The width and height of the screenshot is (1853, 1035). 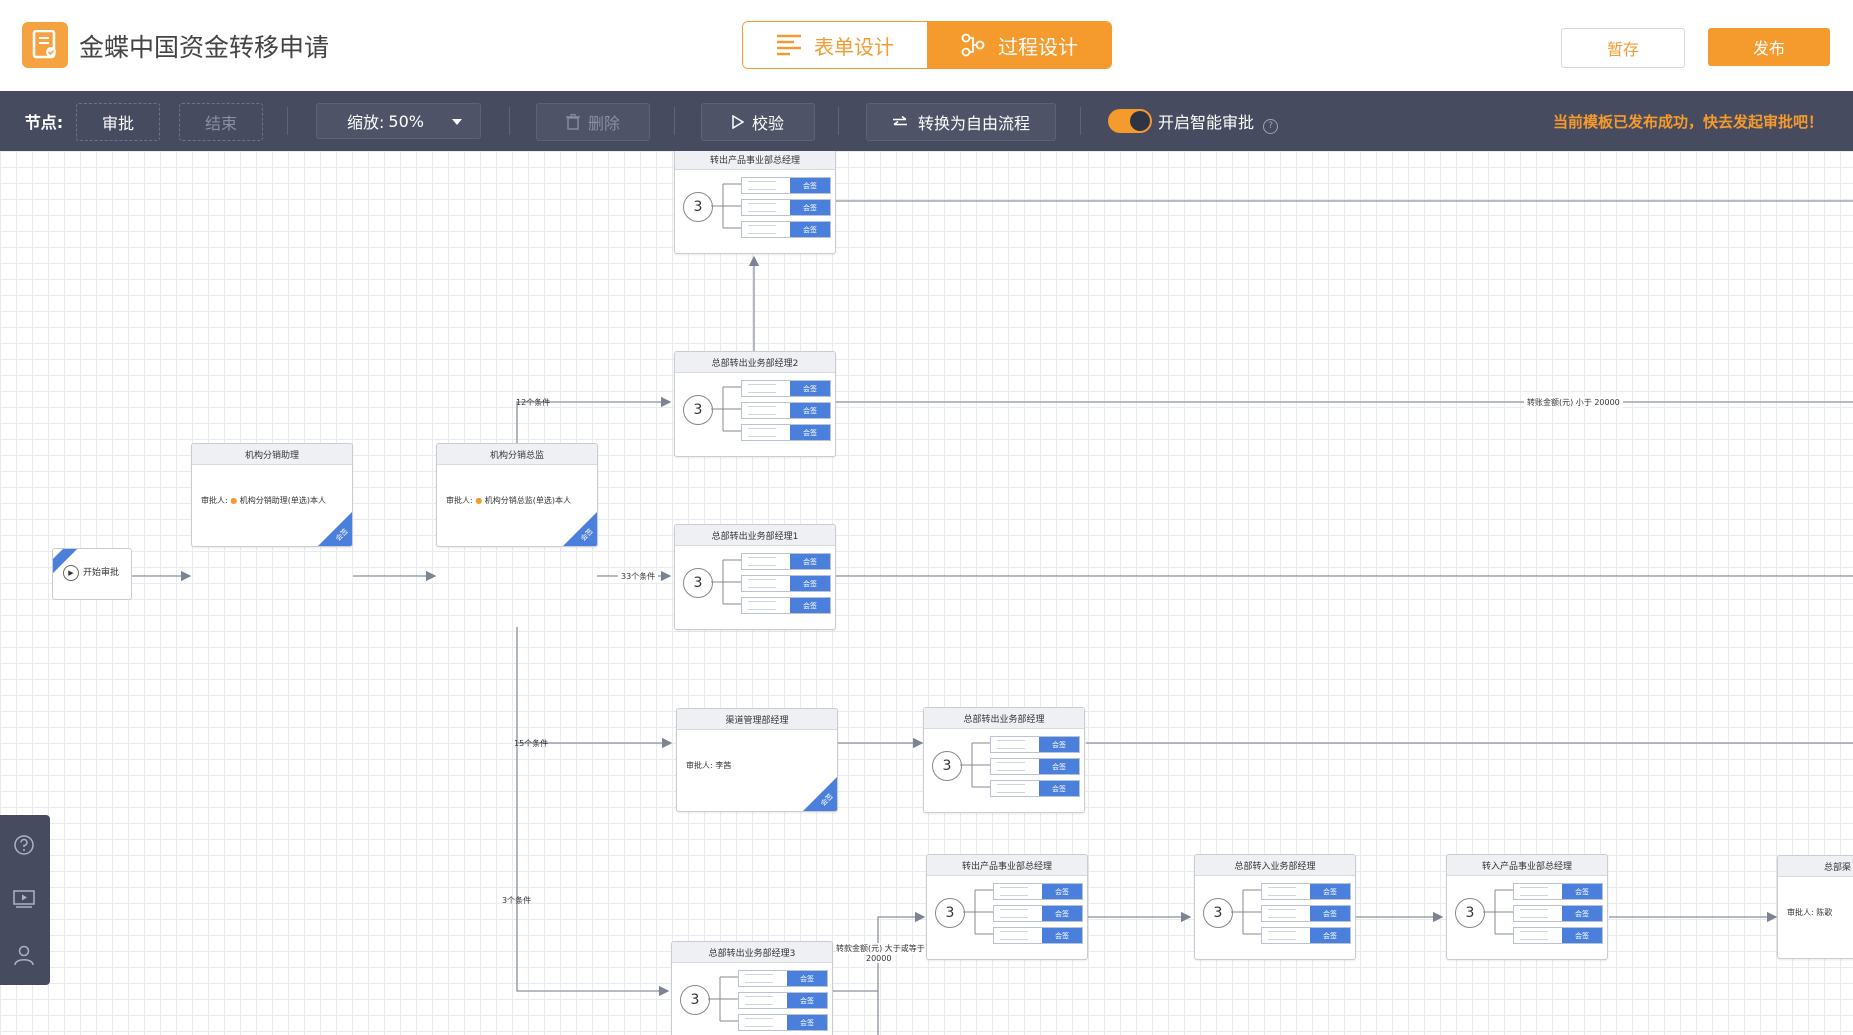 What do you see at coordinates (767, 123) in the screenshot?
I see `validate-label: 校验` at bounding box center [767, 123].